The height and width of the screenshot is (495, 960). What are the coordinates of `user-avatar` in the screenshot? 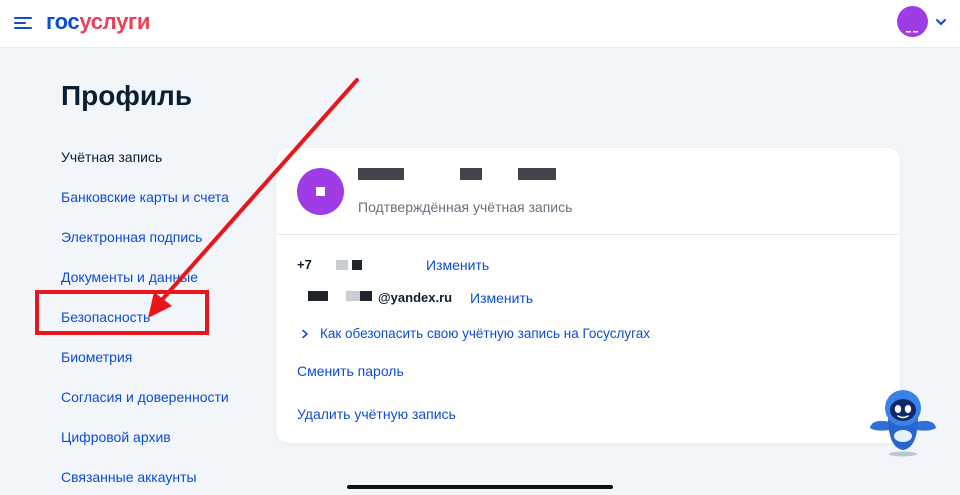 It's located at (912, 21).